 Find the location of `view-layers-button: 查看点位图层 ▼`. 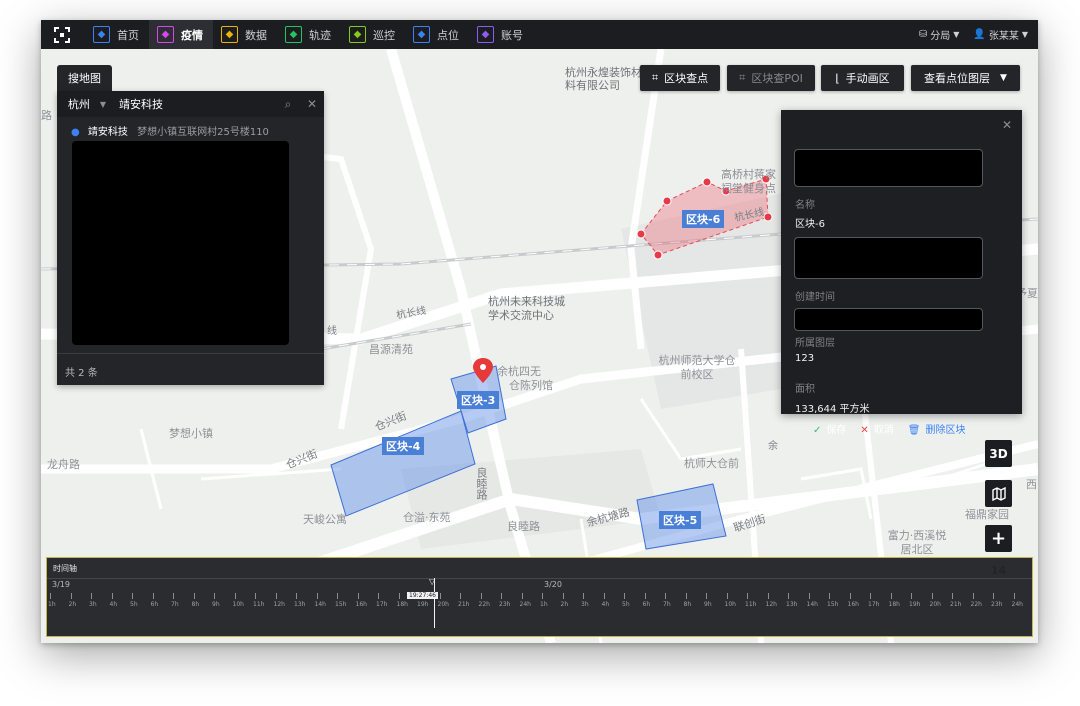

view-layers-button: 查看点位图层 ▼ is located at coordinates (965, 78).